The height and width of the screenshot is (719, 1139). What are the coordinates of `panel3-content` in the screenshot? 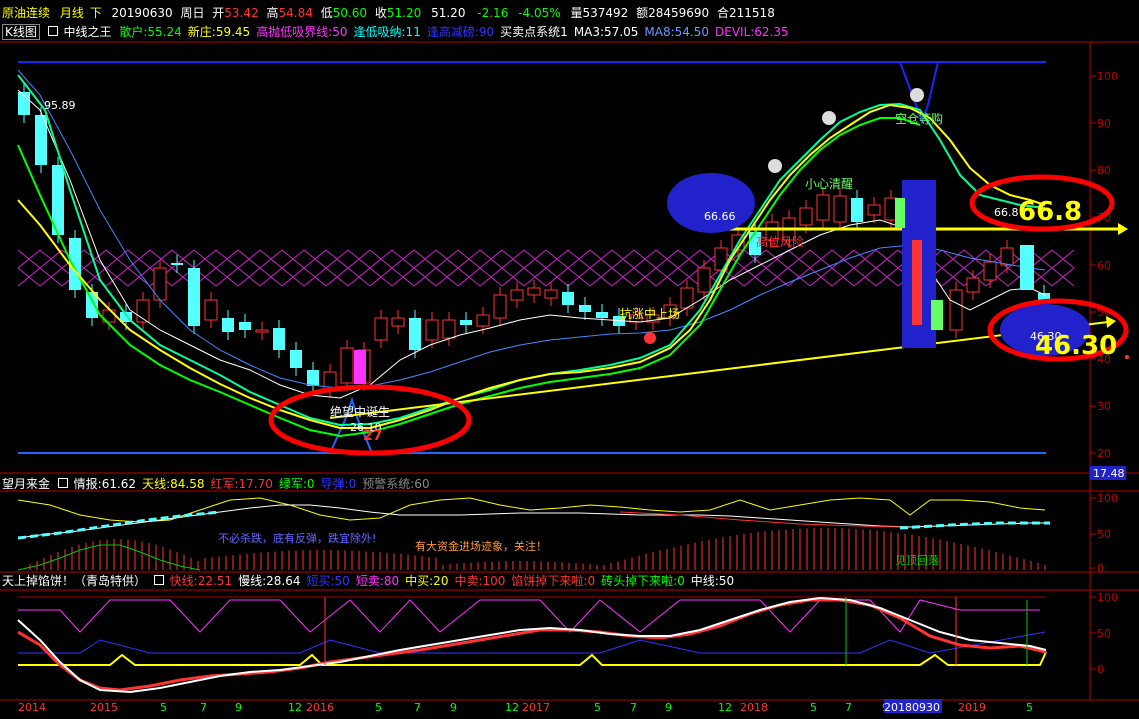 It's located at (532, 645).